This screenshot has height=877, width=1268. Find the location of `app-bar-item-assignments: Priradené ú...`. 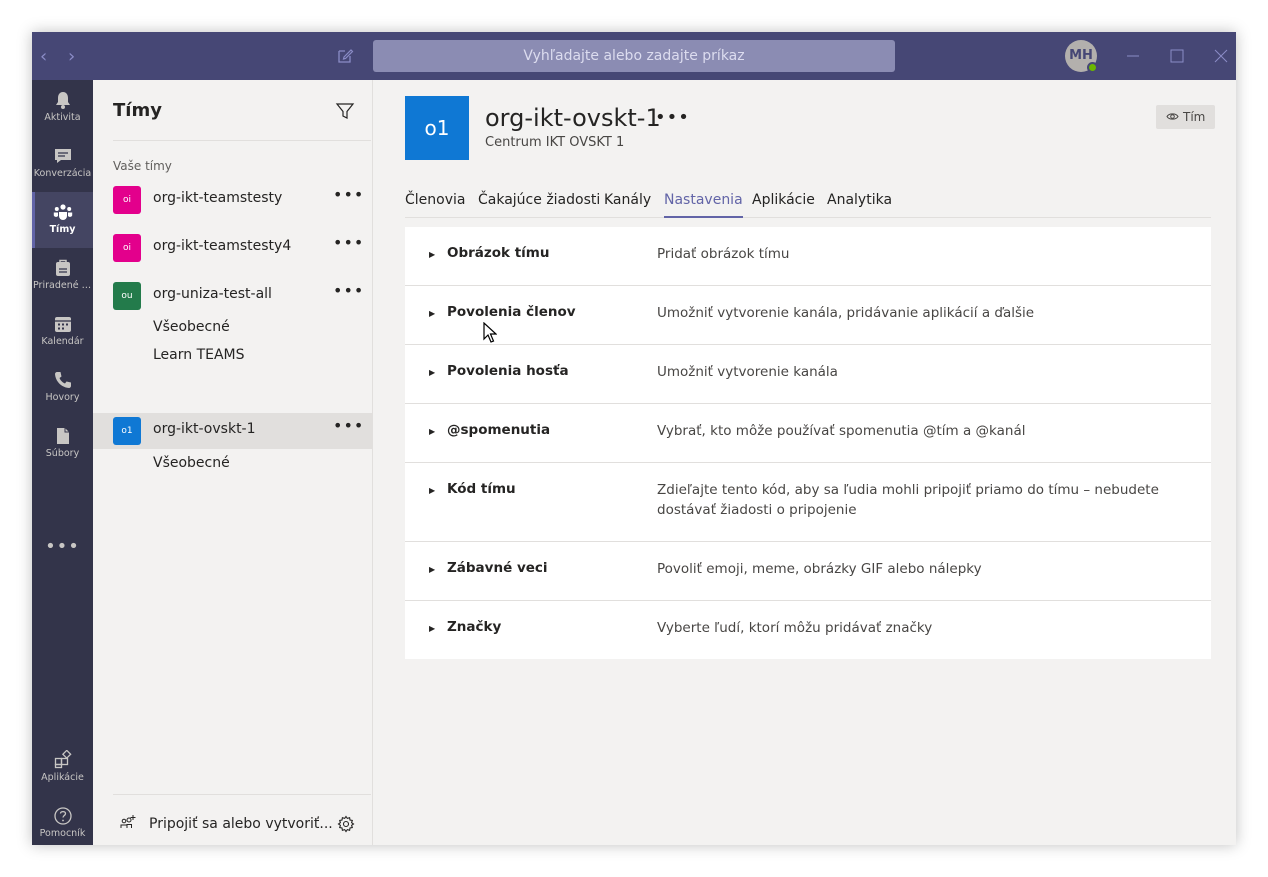

app-bar-item-assignments: Priradené ú... is located at coordinates (62, 276).